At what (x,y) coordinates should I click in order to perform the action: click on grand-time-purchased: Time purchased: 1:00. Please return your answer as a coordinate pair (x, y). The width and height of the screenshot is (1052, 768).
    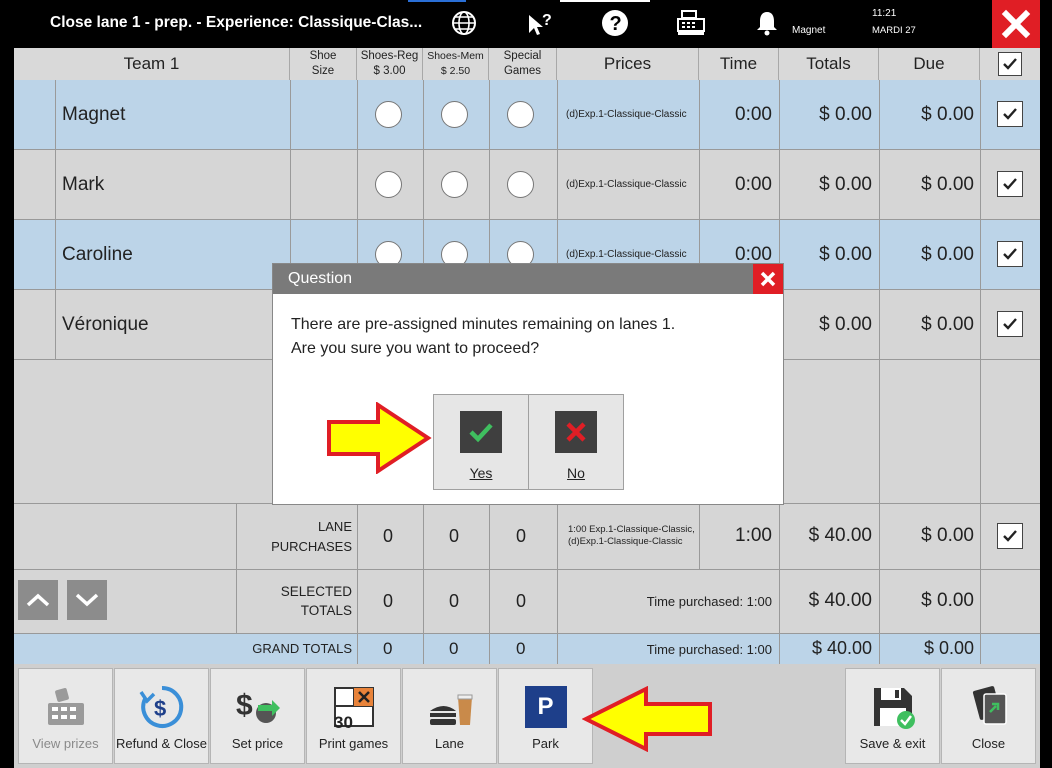
    Looking at the image, I should click on (709, 649).